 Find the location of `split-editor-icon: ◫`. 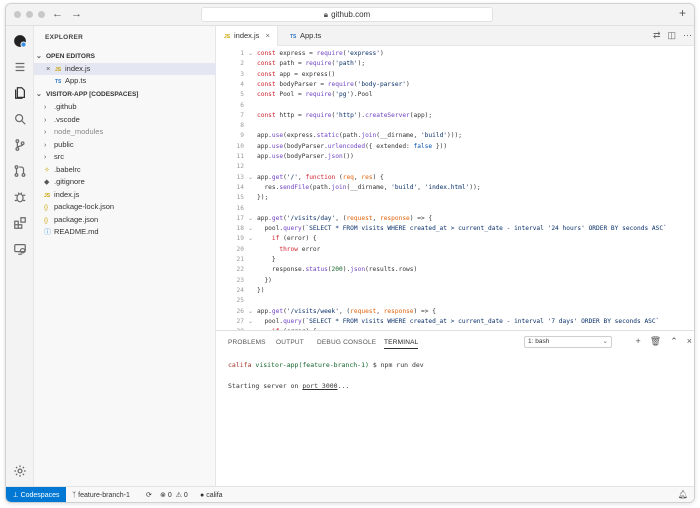

split-editor-icon: ◫ is located at coordinates (671, 35).